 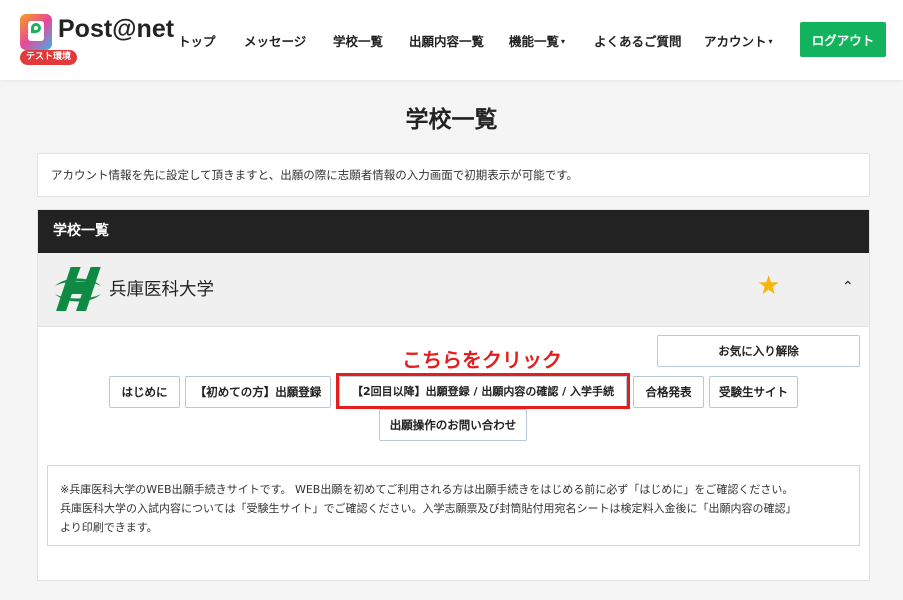 What do you see at coordinates (453, 425) in the screenshot?
I see `contact-inquiry-button: 出願操作のお問い合わせ` at bounding box center [453, 425].